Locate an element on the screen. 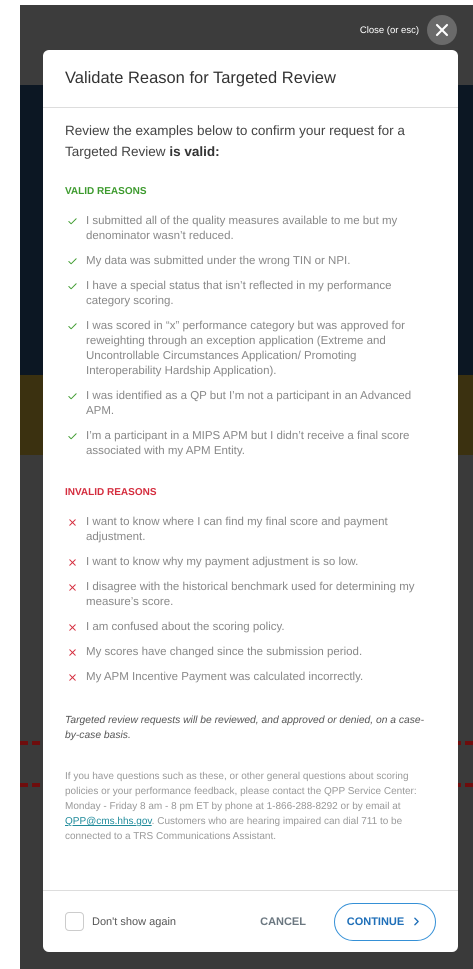 The image size is (473, 969). reason-text: My APM Incentive Payment was calculated incorrectly. is located at coordinates (225, 677).